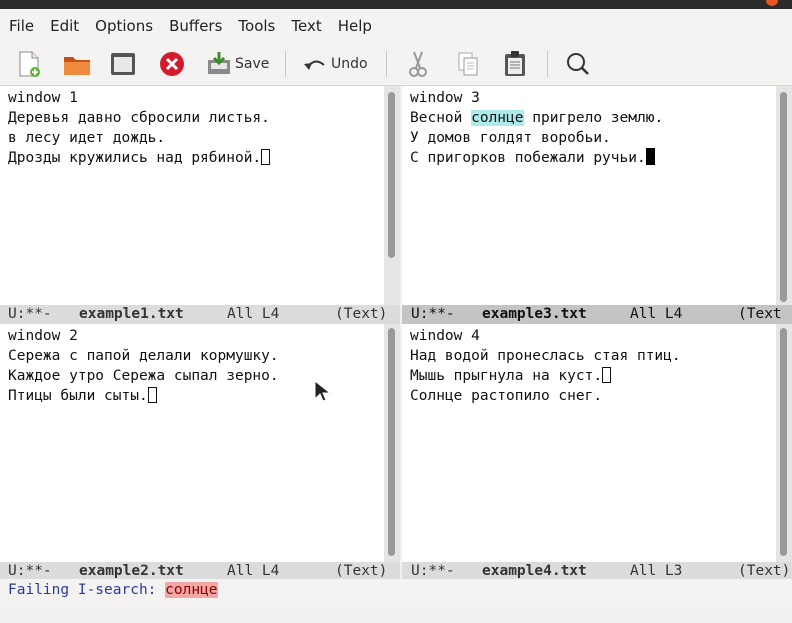 The width and height of the screenshot is (792, 623). I want to click on modeline-mode: (Text, so click(760, 314).